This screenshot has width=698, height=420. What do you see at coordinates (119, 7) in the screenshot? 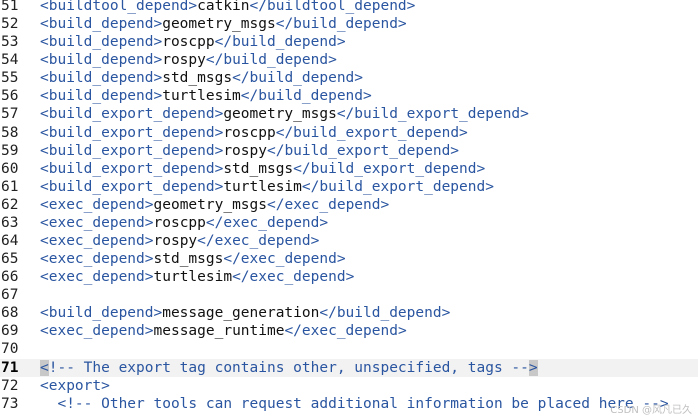
I see `open-tag: <buildtool_depend>` at bounding box center [119, 7].